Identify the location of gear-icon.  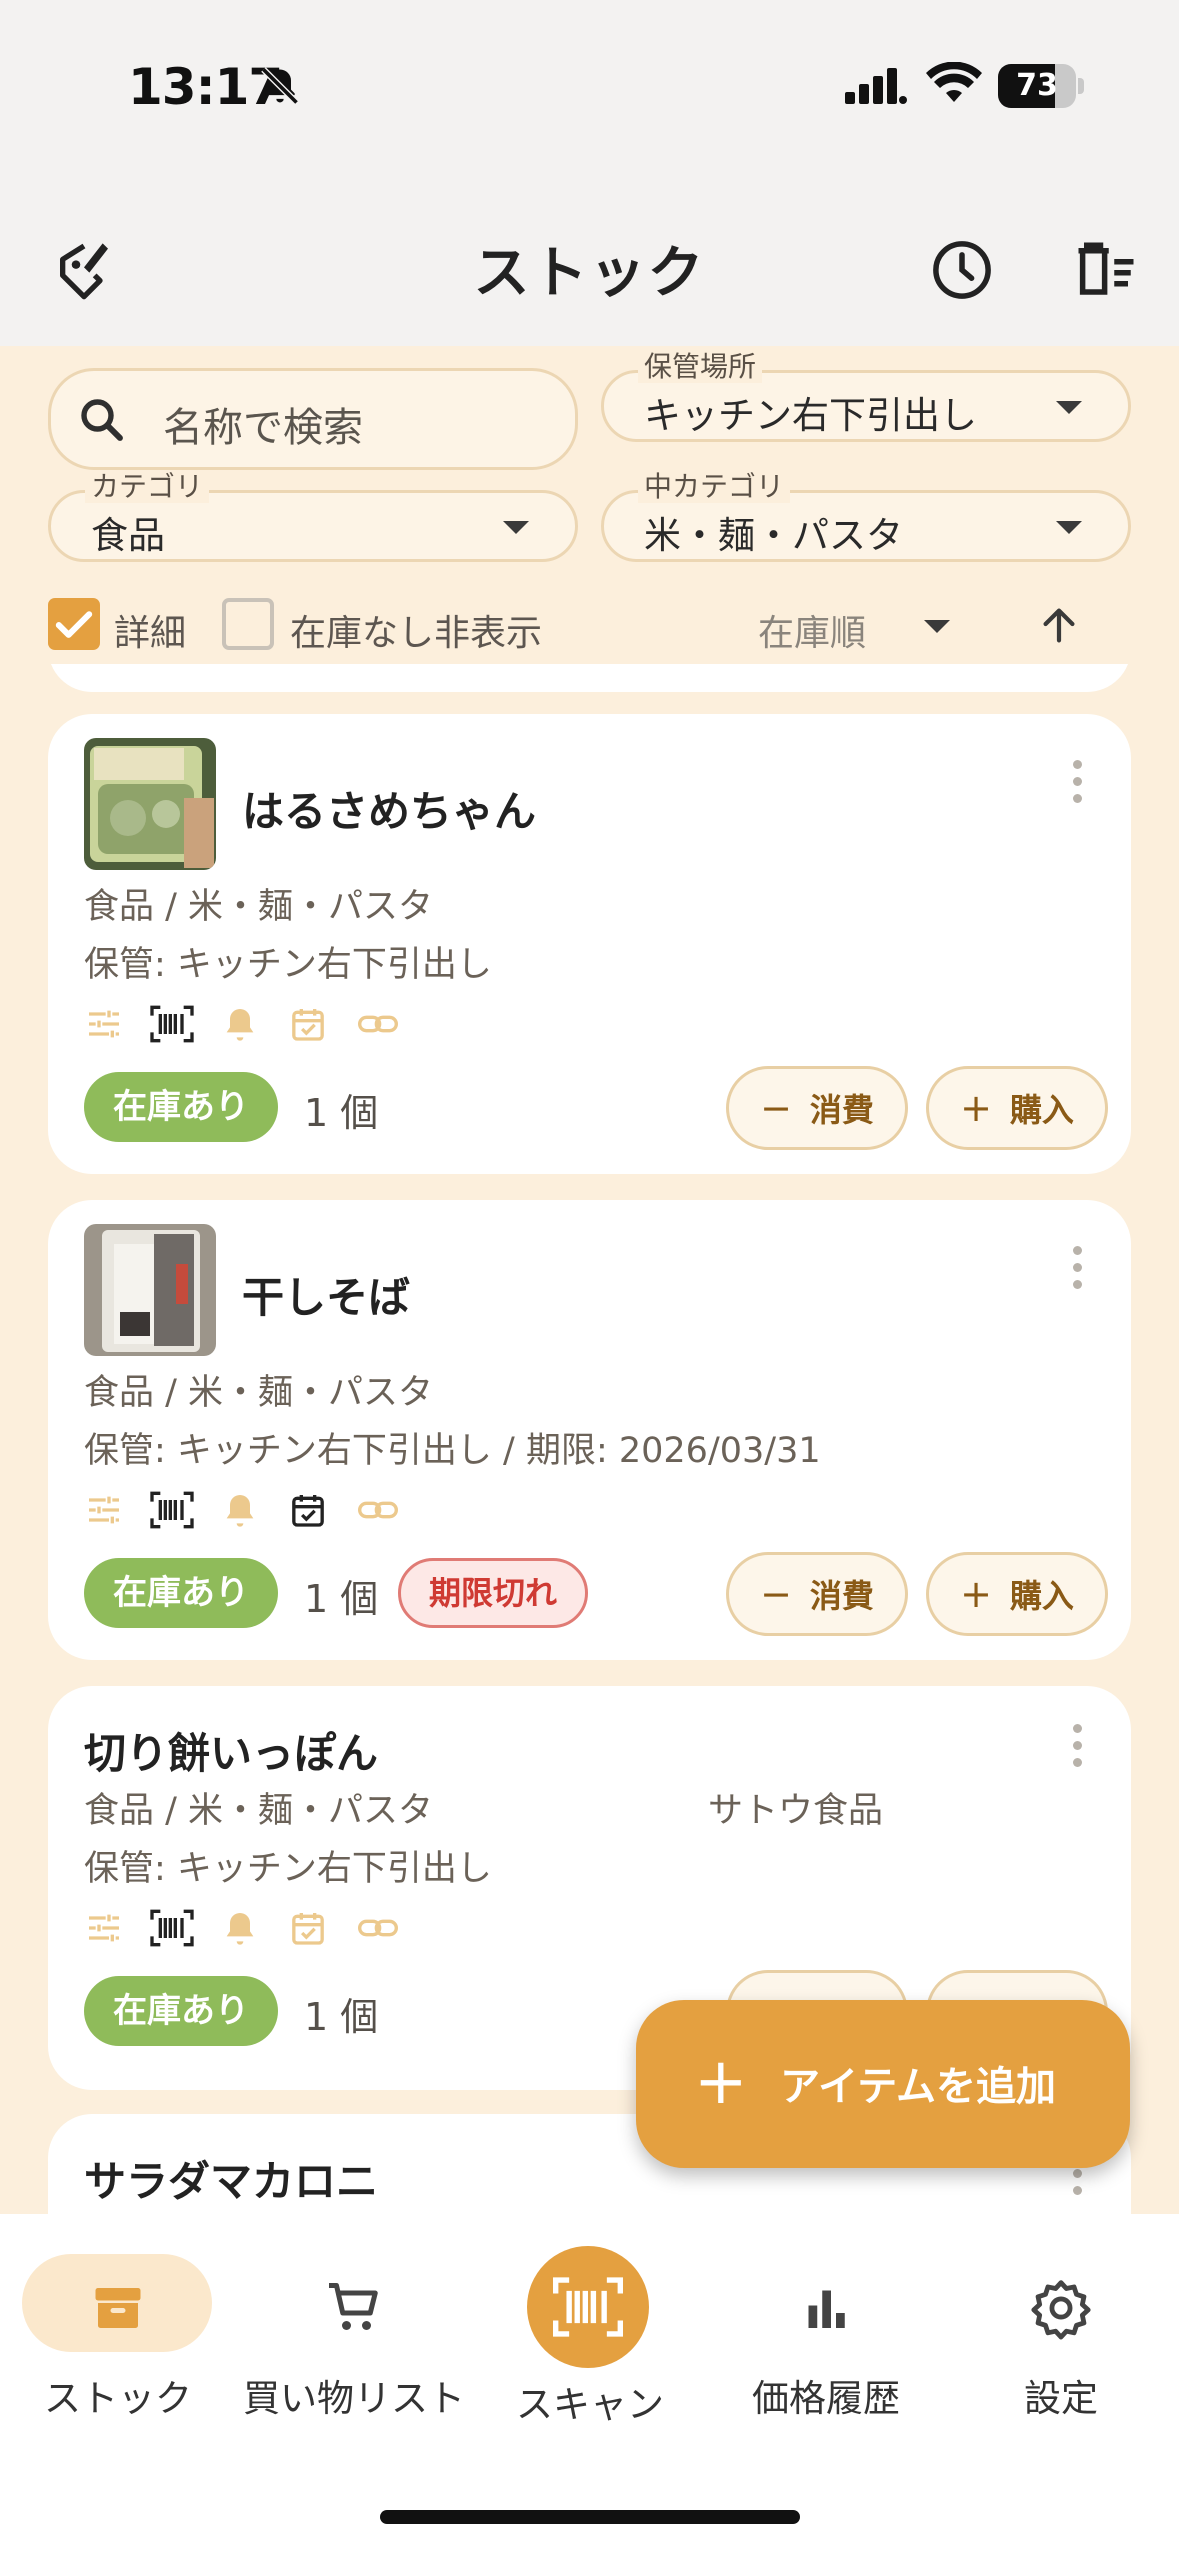
(1061, 2310).